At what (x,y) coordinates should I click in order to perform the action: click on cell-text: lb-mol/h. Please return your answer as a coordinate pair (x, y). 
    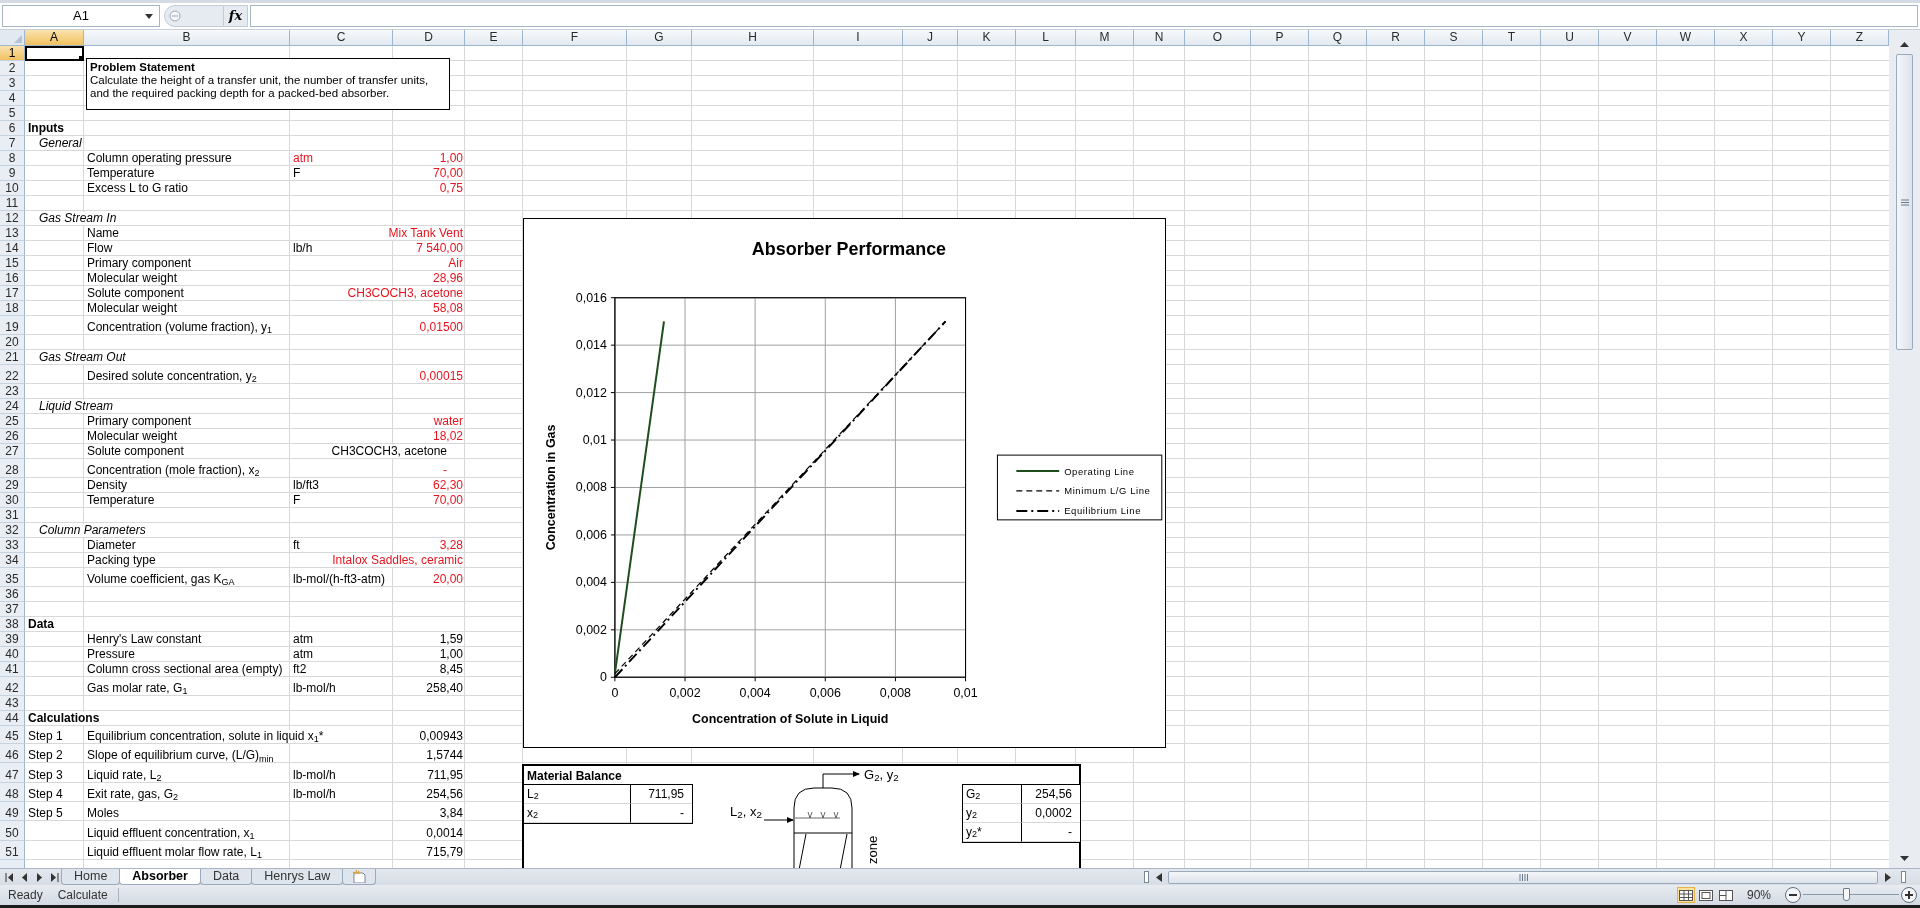
    Looking at the image, I should click on (314, 688).